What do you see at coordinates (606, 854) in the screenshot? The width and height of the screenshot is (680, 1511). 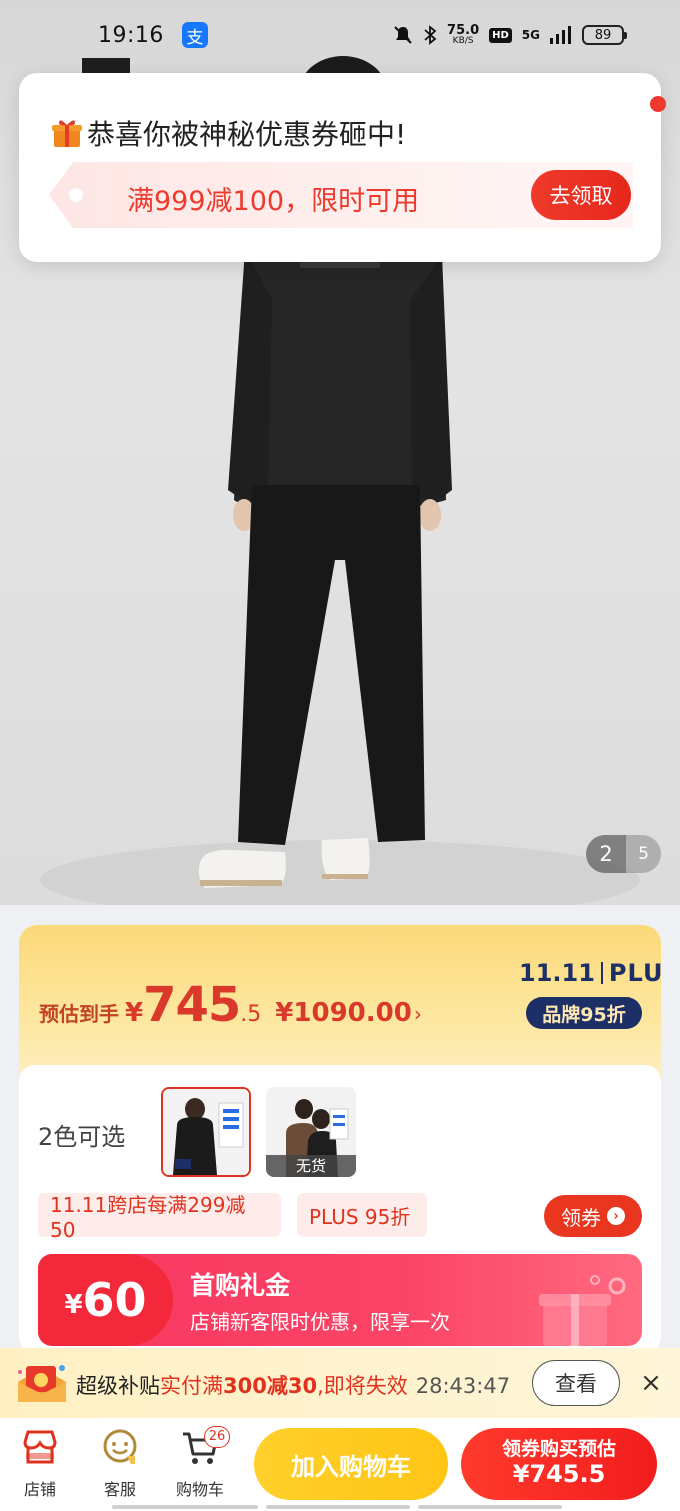 I see `image-counter-current: 2` at bounding box center [606, 854].